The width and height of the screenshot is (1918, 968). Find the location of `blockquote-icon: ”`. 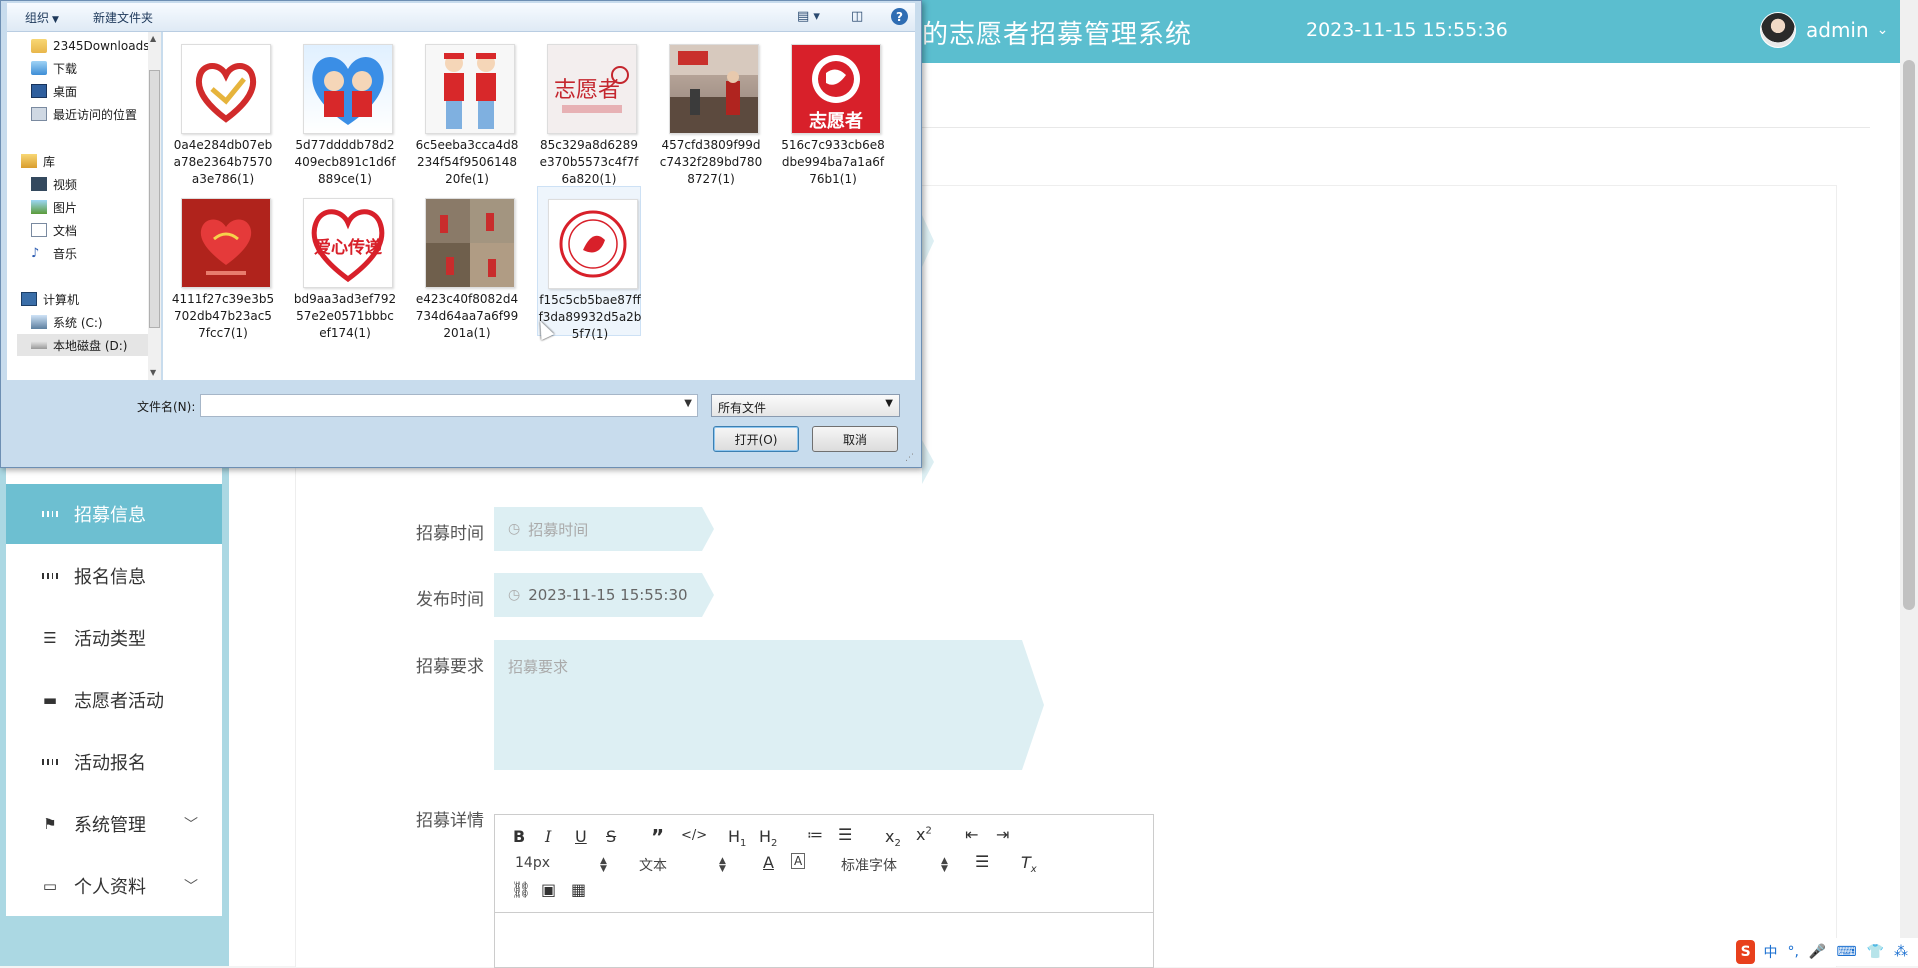

blockquote-icon: ” is located at coordinates (657, 837).